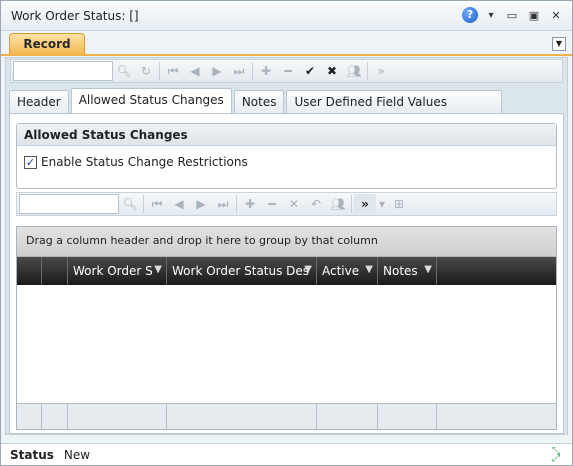 Image resolution: width=573 pixels, height=466 pixels. I want to click on add-row-icon: ⊞, so click(399, 204).